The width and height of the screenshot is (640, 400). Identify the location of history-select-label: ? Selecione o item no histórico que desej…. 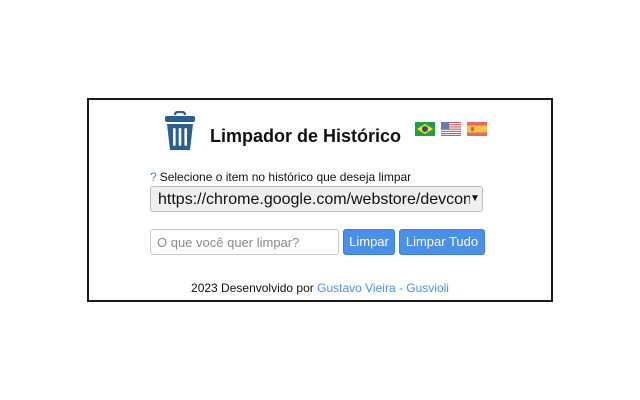
(280, 177).